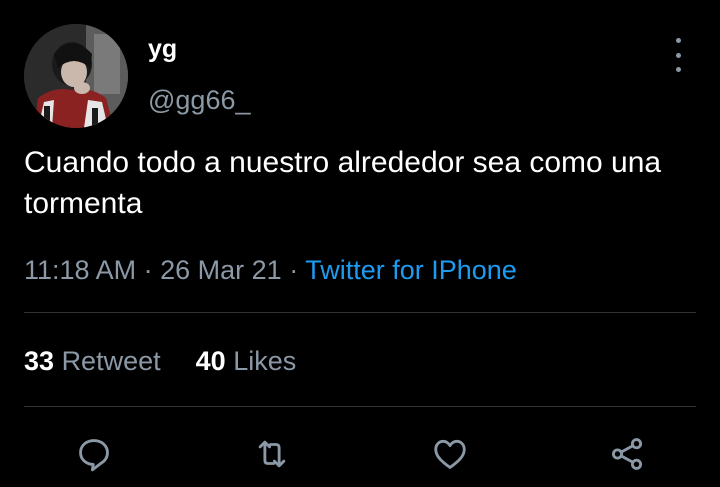 This screenshot has width=720, height=487. What do you see at coordinates (360, 454) in the screenshot?
I see `action-bar` at bounding box center [360, 454].